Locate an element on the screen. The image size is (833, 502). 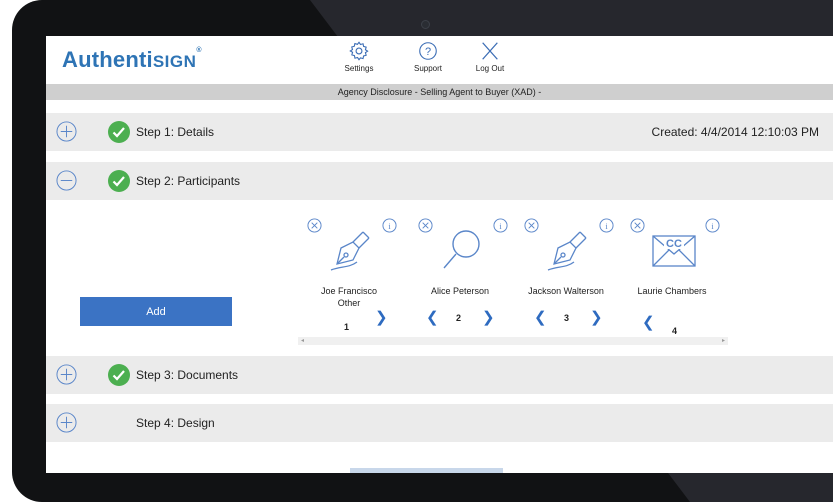
participant-card: i CC Laurie Chambers ❮ 4 is located at coordinates (672, 278).